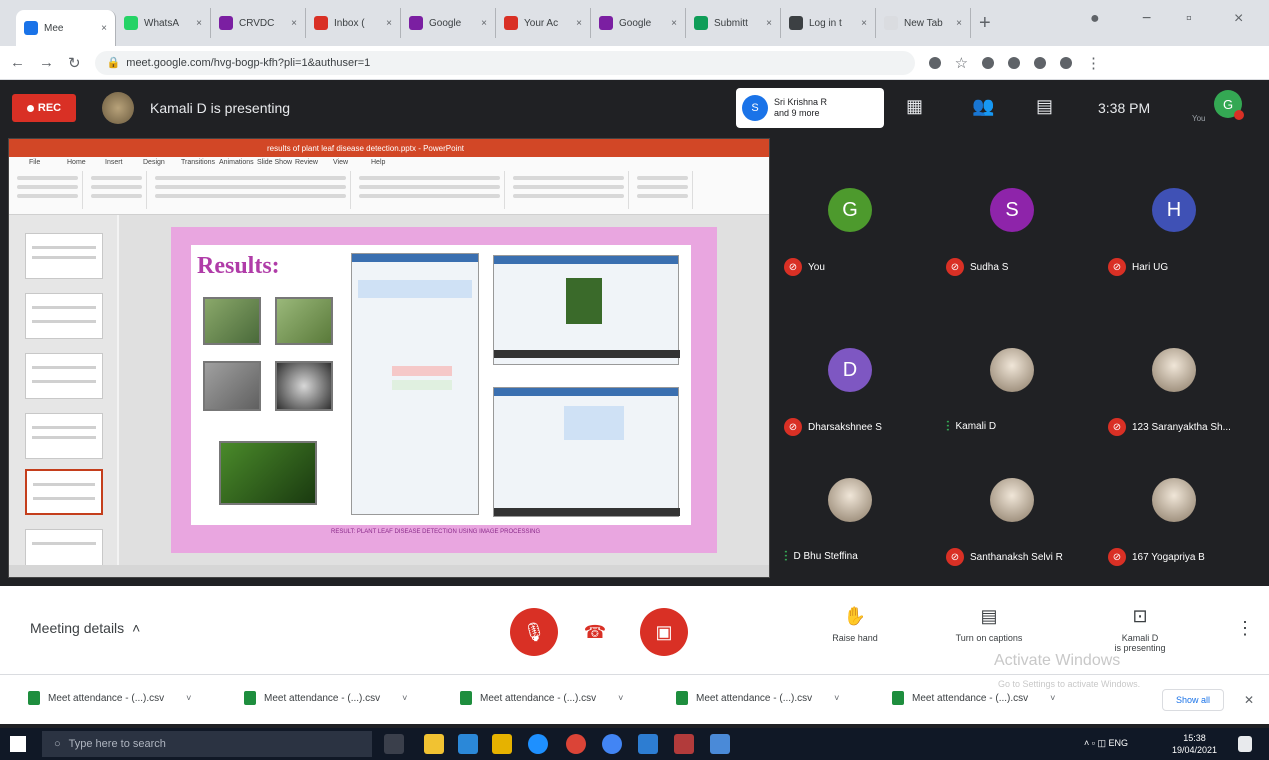  I want to click on raise-hand-button: ✋ Raise hand, so click(855, 624).